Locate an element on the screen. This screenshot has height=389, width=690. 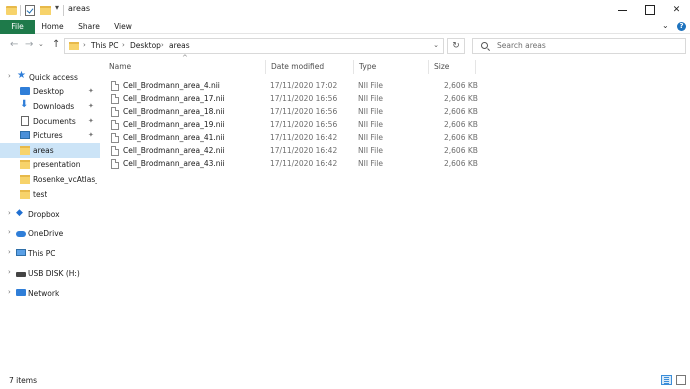
file-date: 17/11/2020 17:02 is located at coordinates (304, 85).